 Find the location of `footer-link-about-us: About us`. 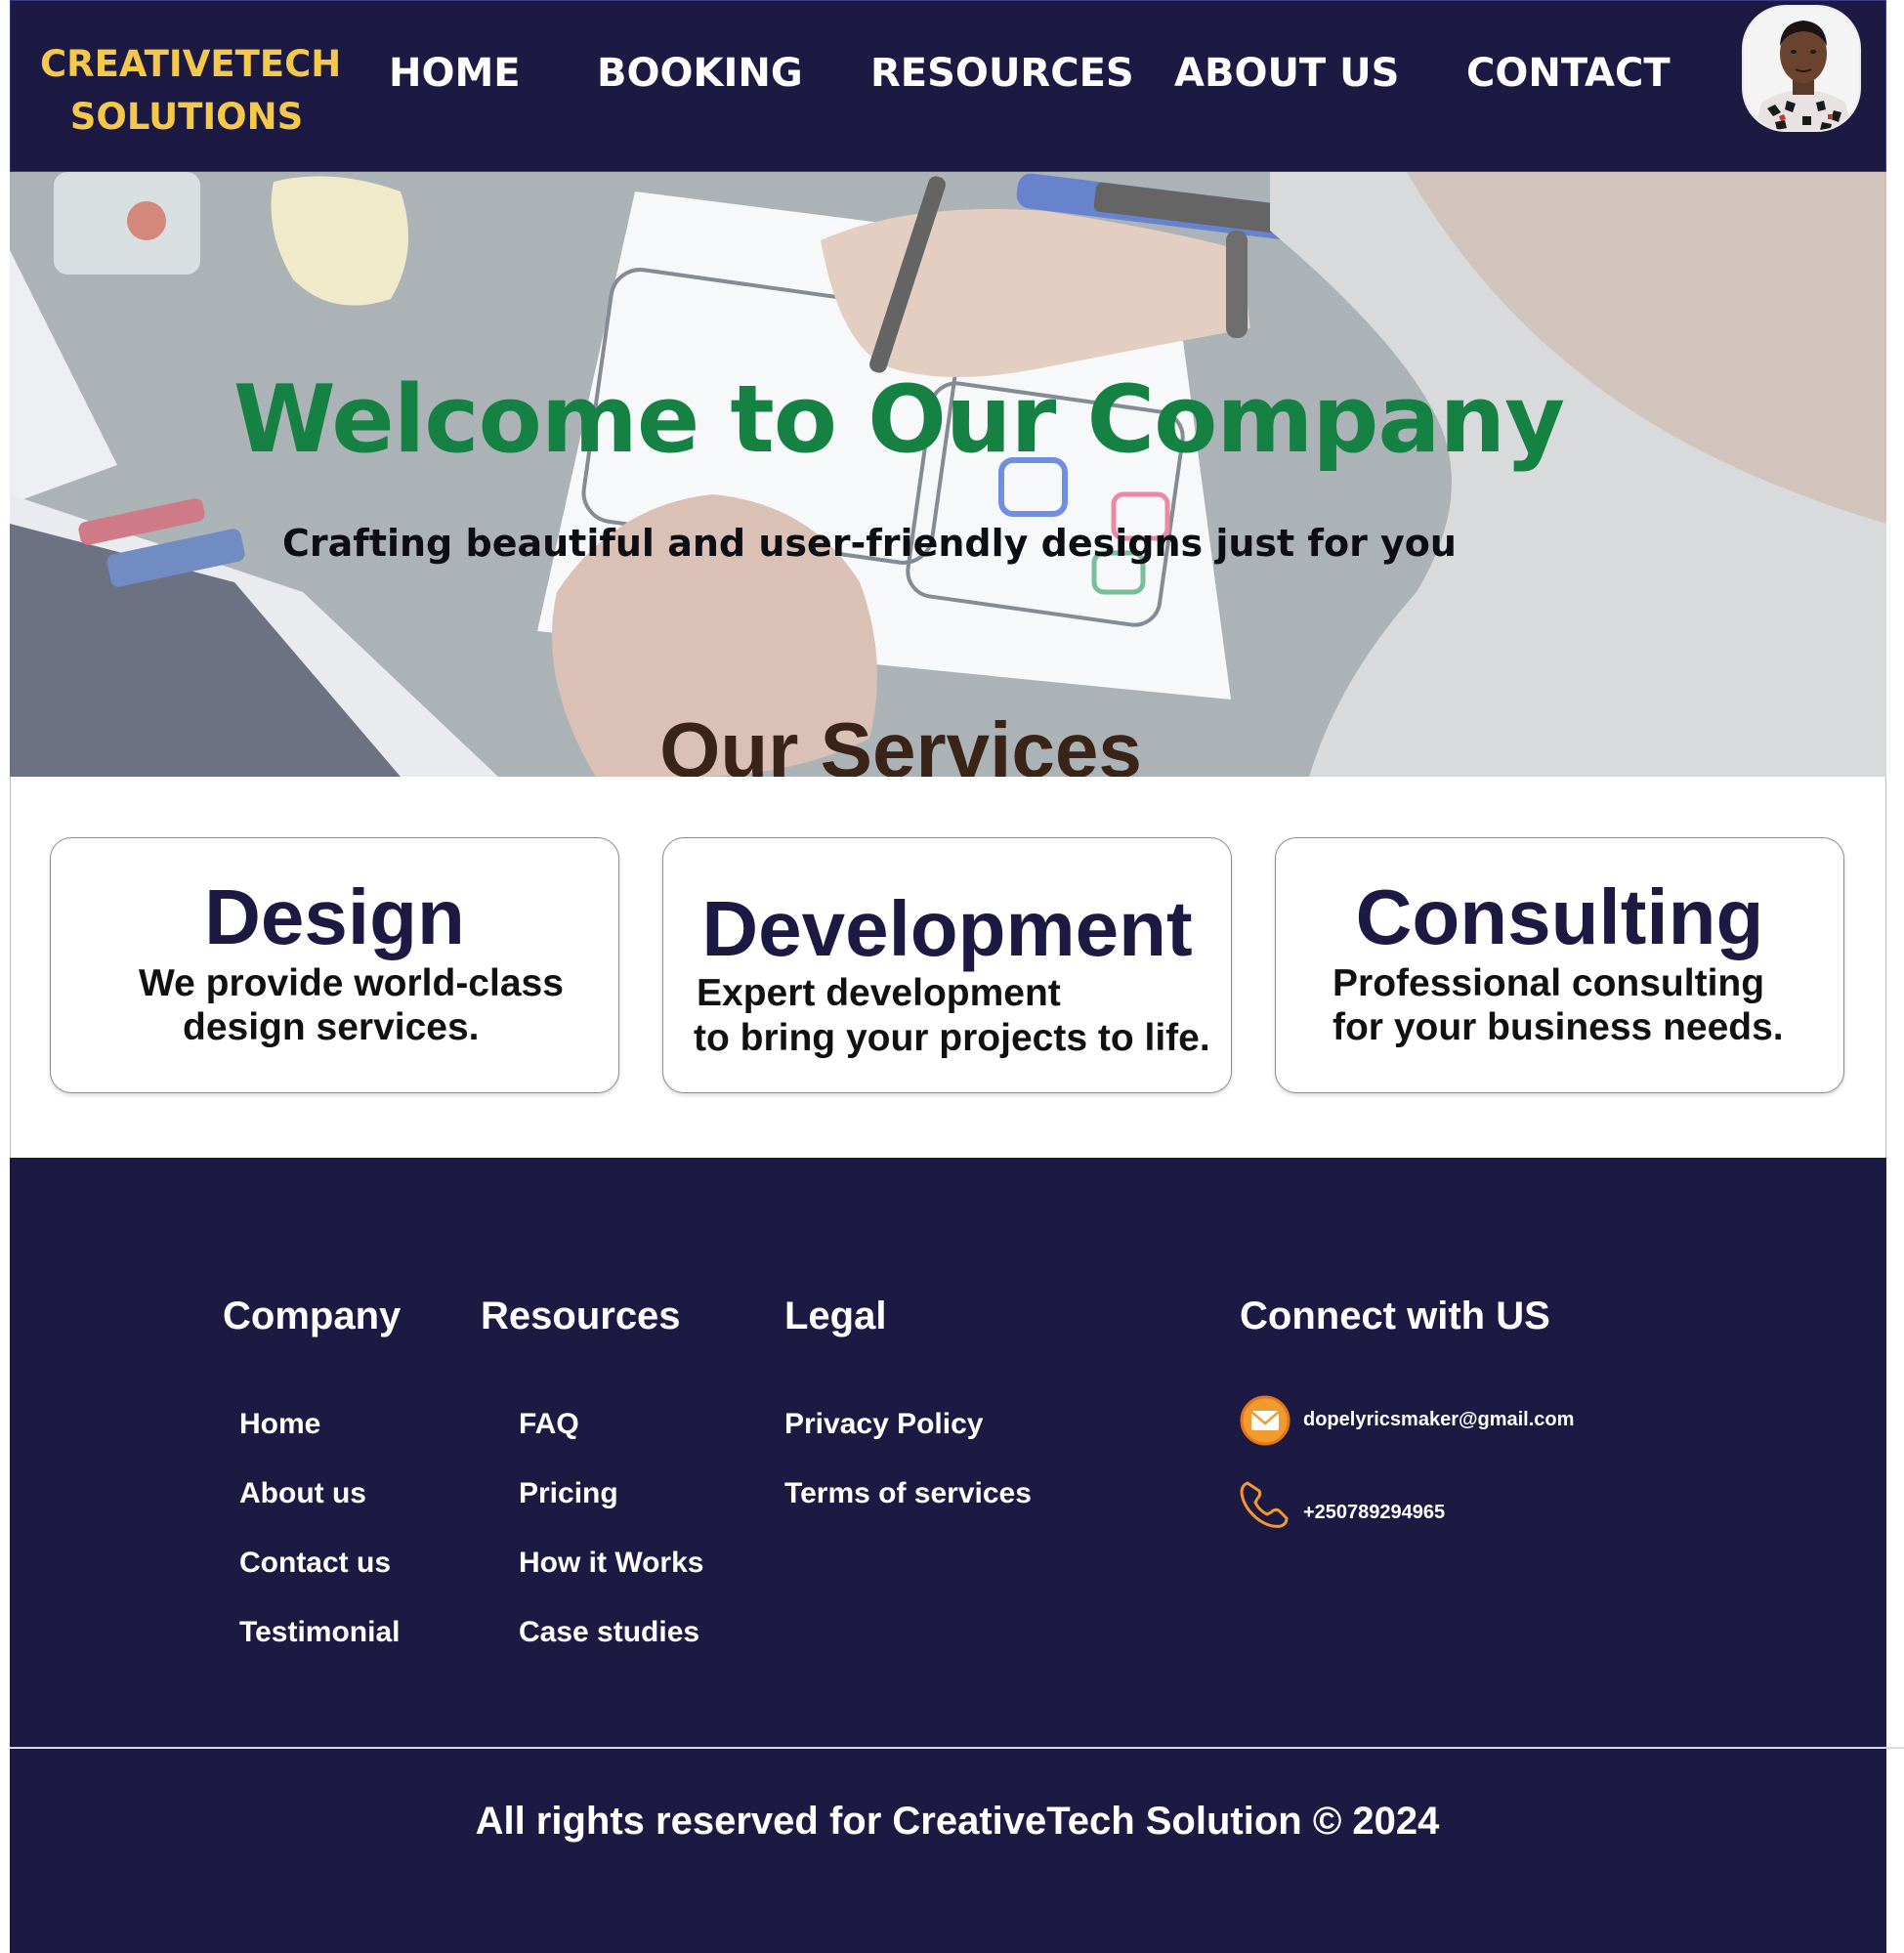

footer-link-about-us: About us is located at coordinates (302, 1493).